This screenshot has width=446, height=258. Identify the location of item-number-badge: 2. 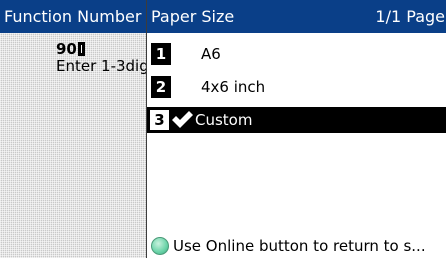
(161, 87).